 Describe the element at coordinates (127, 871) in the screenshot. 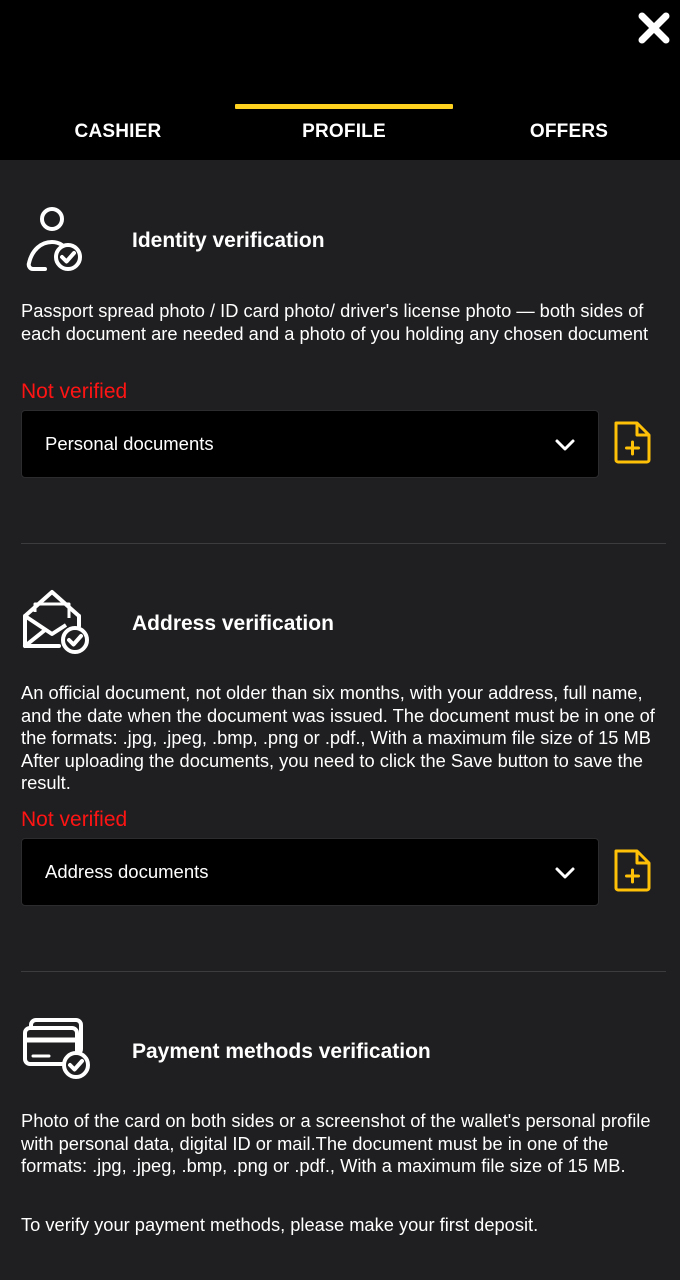

I see `address-select-value: Address documents` at that location.